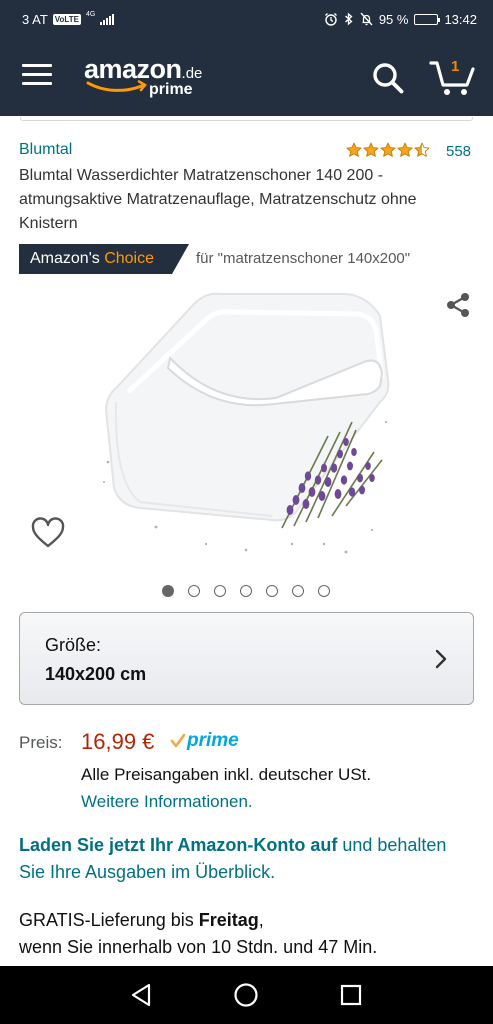 This screenshot has height=1024, width=493. I want to click on home-icon, so click(246, 995).